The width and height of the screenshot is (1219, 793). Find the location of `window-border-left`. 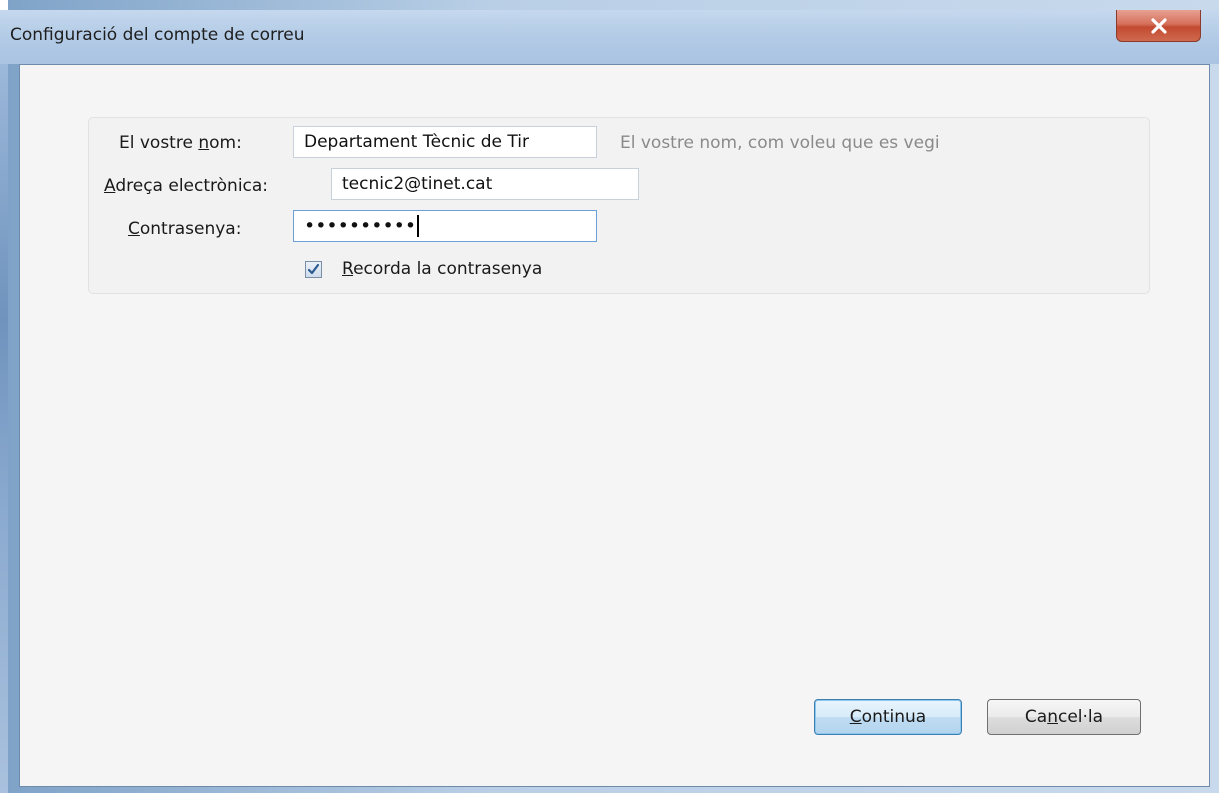

window-border-left is located at coordinates (4, 428).